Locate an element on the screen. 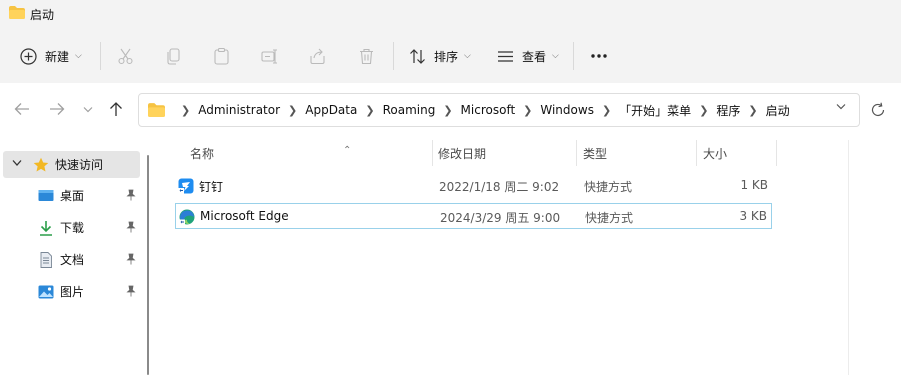 This screenshot has height=375, width=901. sort-ascending-icon: ⌃ is located at coordinates (347, 150).